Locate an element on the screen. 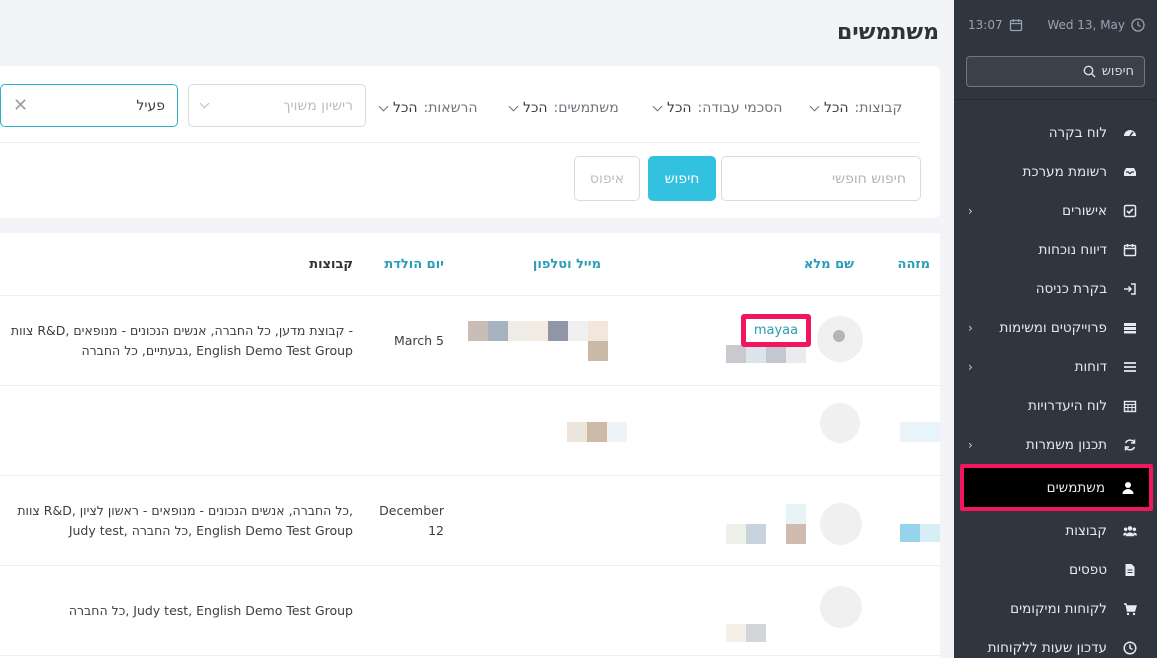  column-header-birthday: יום הולדת is located at coordinates (414, 264).